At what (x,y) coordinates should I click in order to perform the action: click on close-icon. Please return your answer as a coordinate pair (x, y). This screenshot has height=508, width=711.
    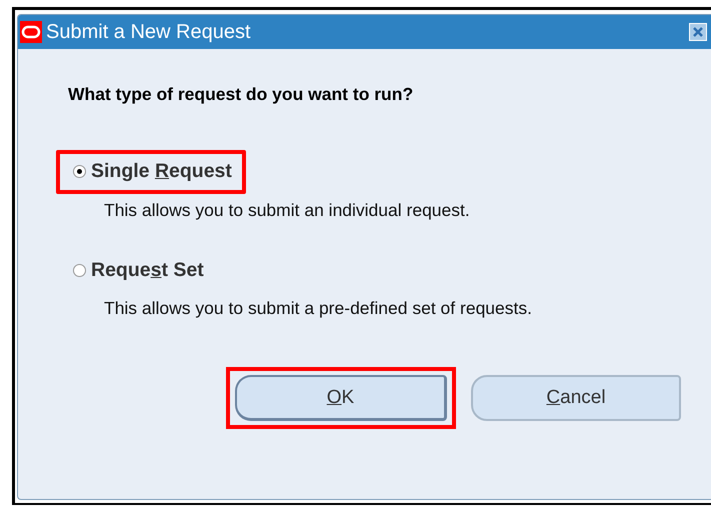
    Looking at the image, I should click on (698, 32).